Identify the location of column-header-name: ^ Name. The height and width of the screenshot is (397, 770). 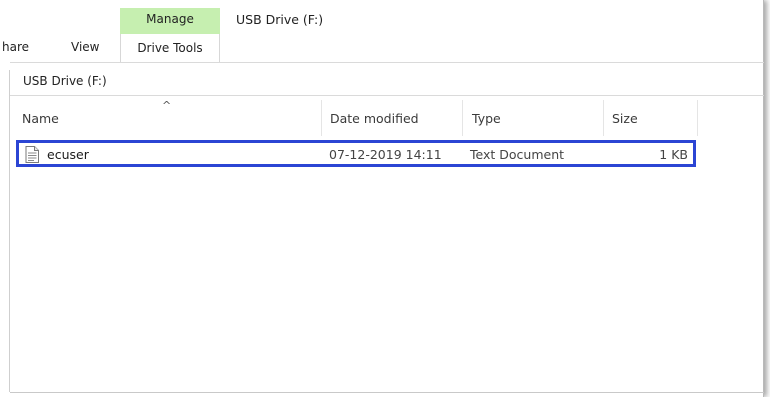
(165, 117).